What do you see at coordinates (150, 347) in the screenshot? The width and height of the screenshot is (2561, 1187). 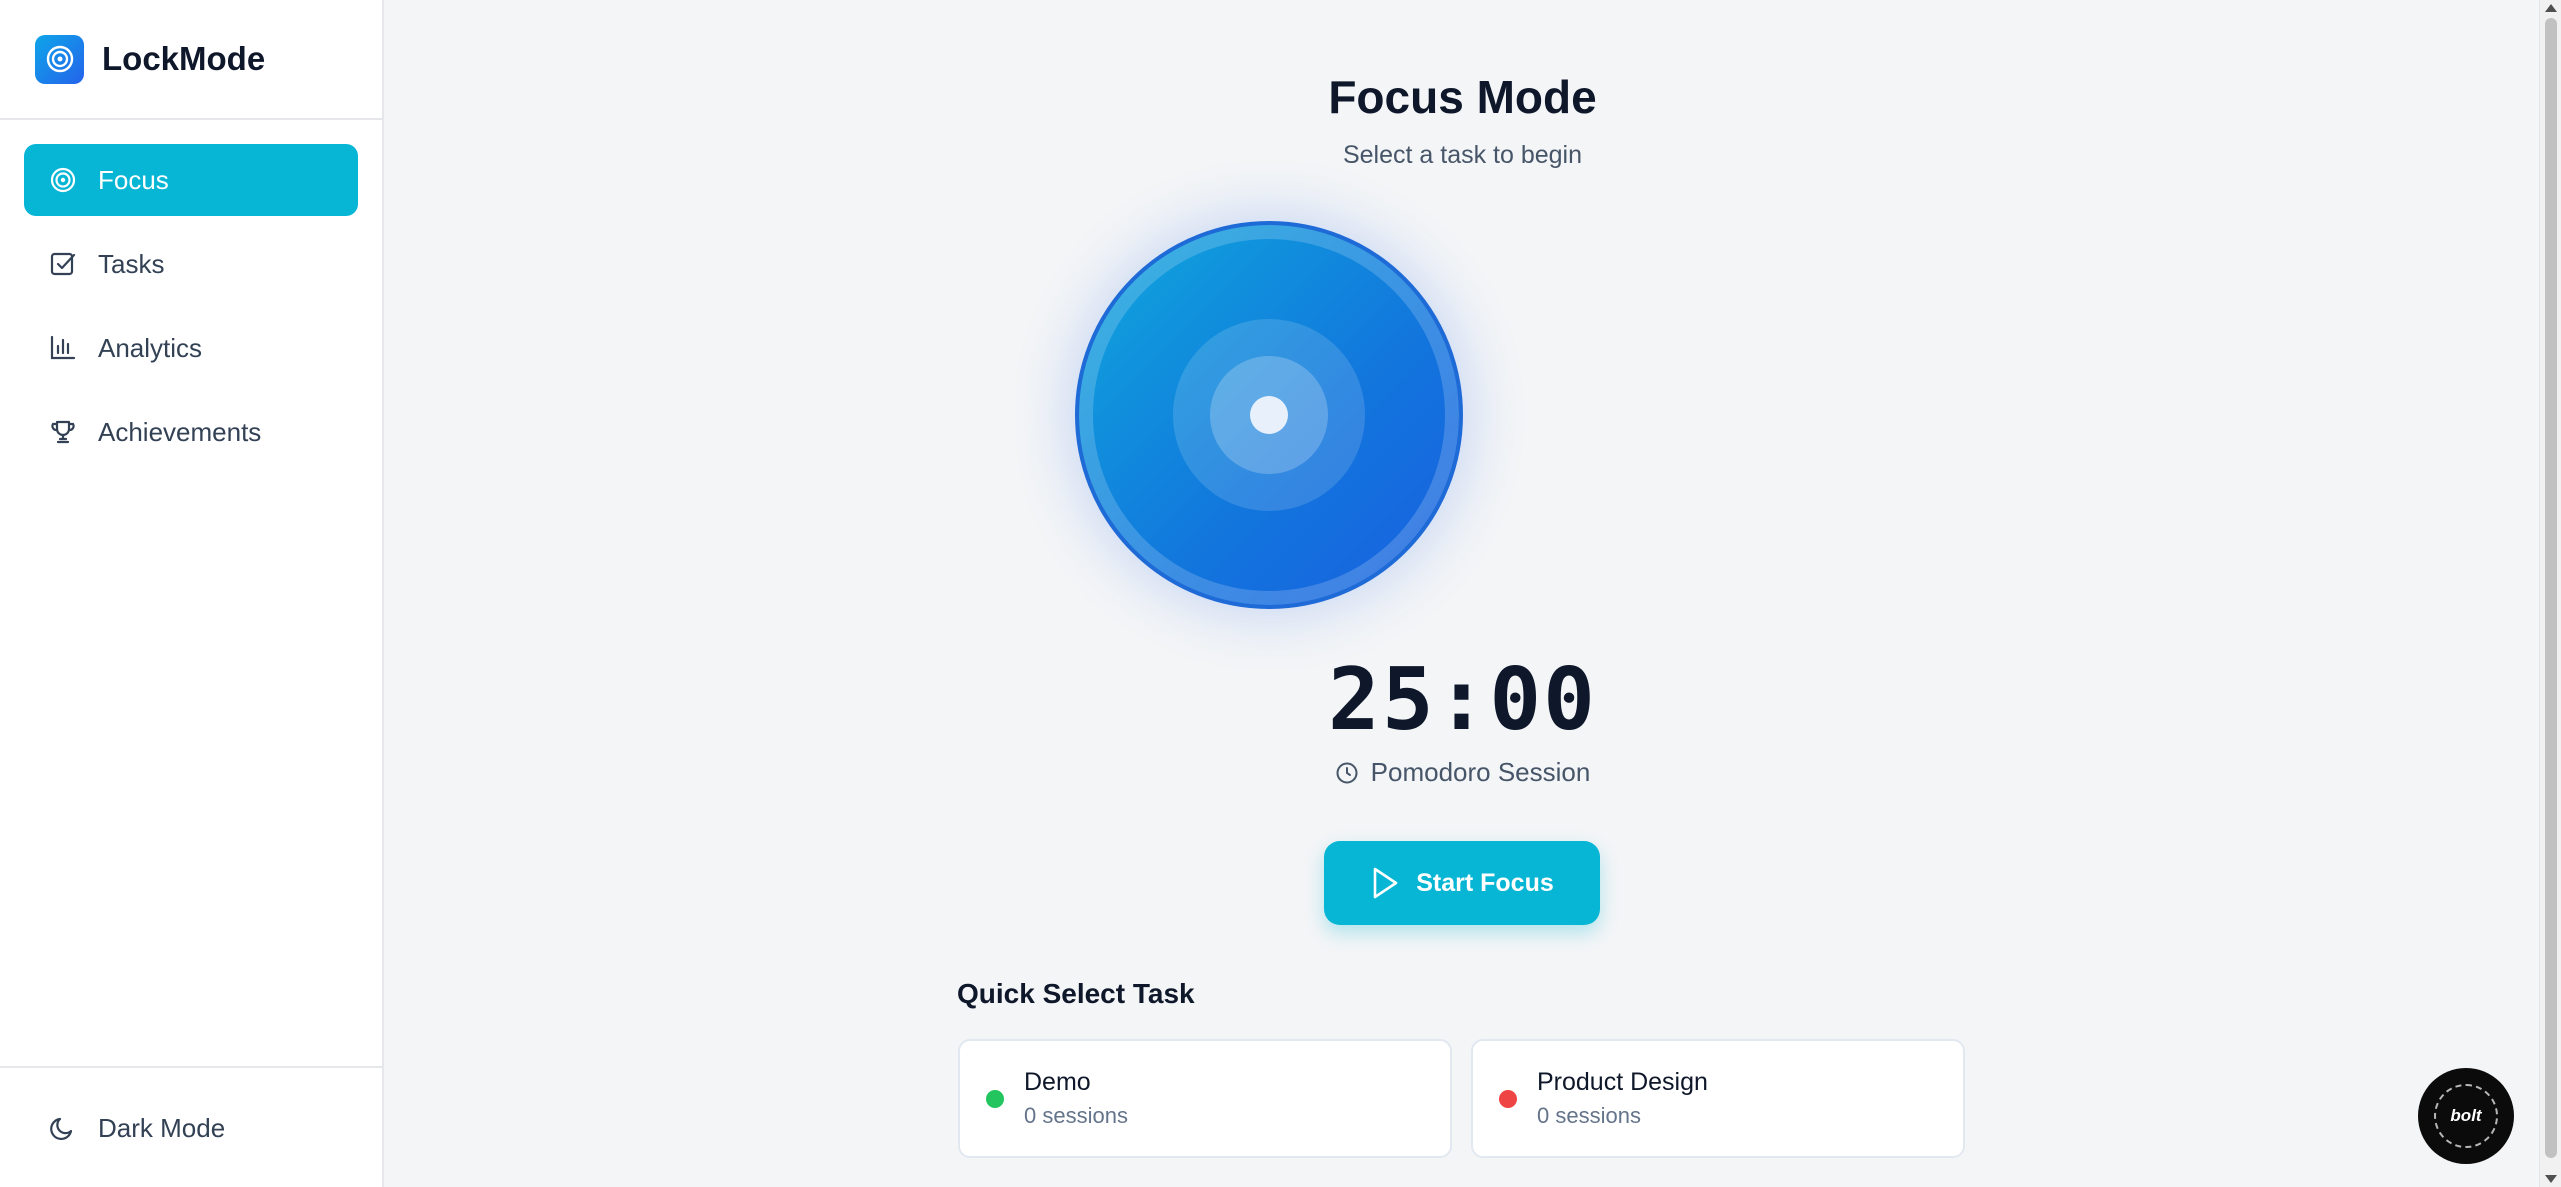 I see `sidebar-item-label: Analytics` at bounding box center [150, 347].